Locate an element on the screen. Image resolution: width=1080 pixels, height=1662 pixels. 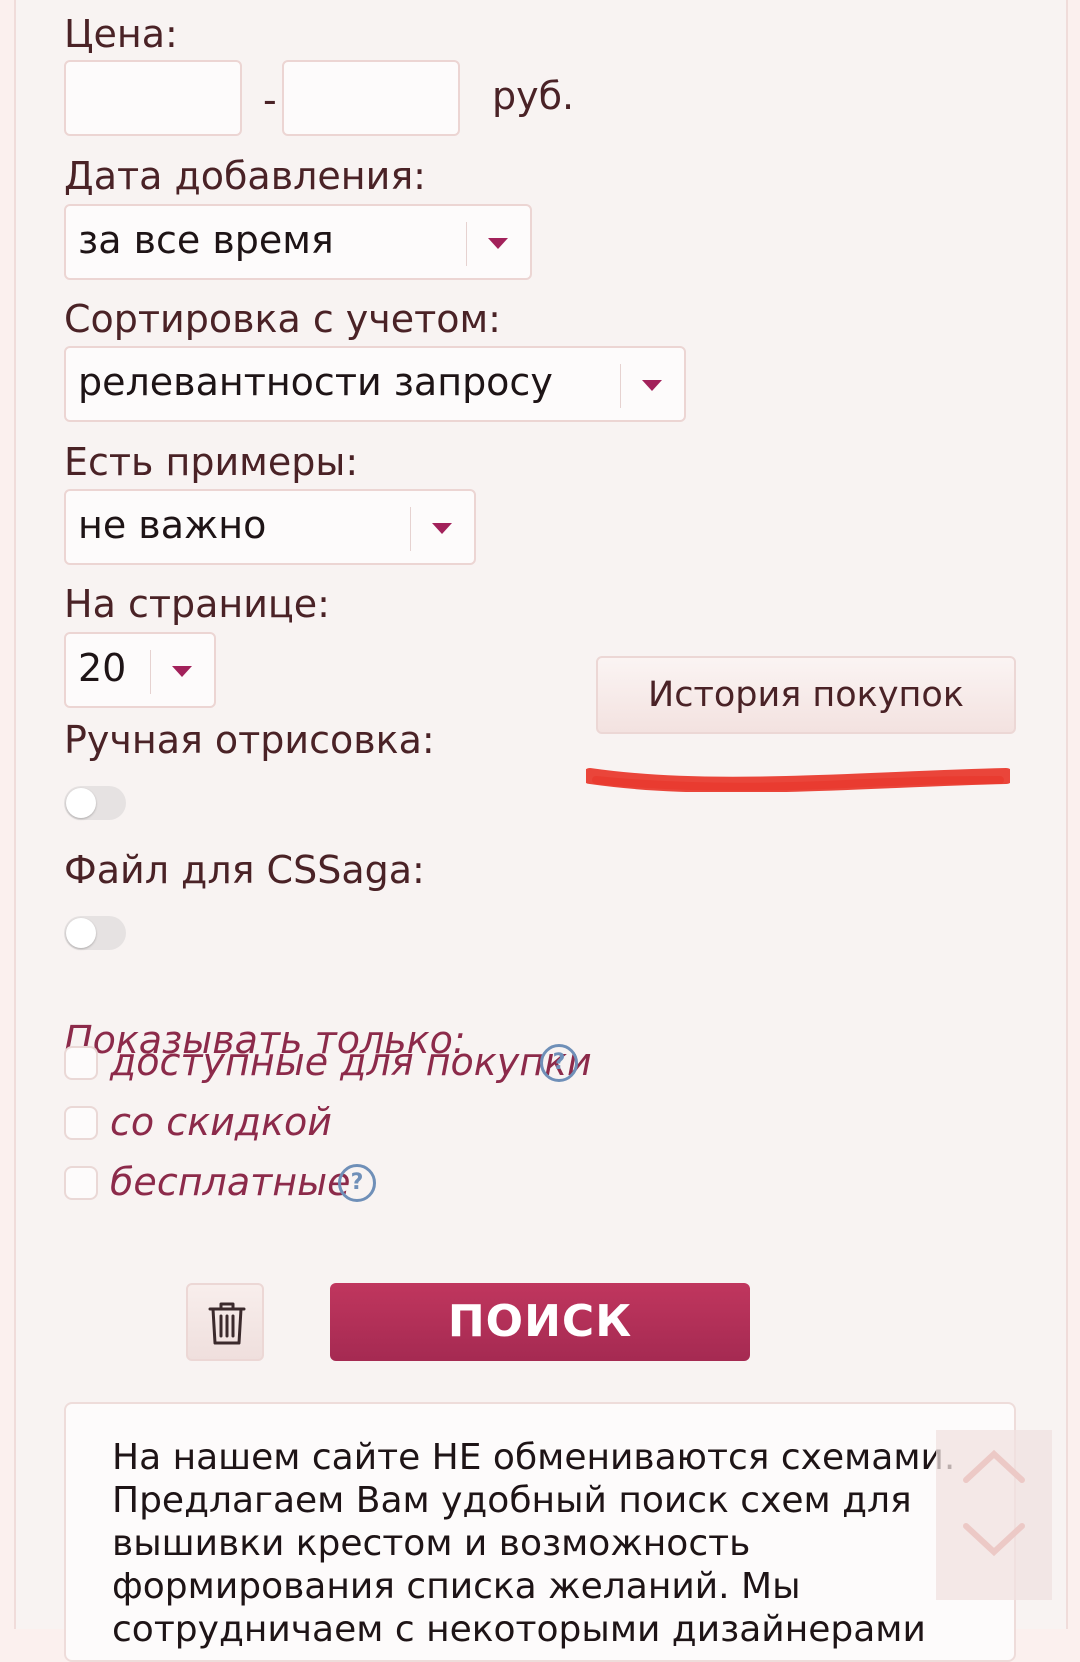
discount-checkbox is located at coordinates (81, 1123).